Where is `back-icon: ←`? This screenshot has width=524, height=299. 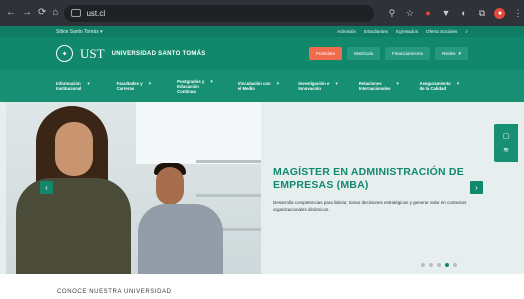 back-icon: ← is located at coordinates (11, 13).